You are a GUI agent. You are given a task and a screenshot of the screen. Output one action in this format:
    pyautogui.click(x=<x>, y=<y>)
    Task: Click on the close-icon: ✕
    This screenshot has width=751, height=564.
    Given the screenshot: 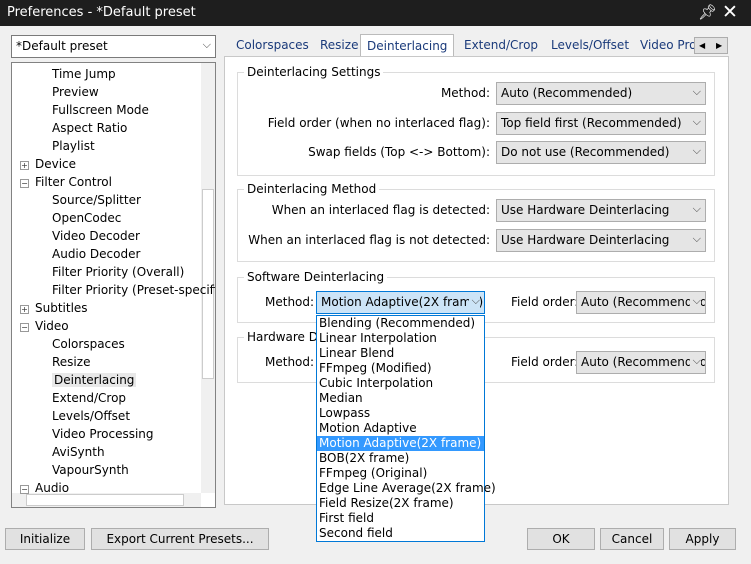 What is the action you would take?
    pyautogui.click(x=730, y=12)
    